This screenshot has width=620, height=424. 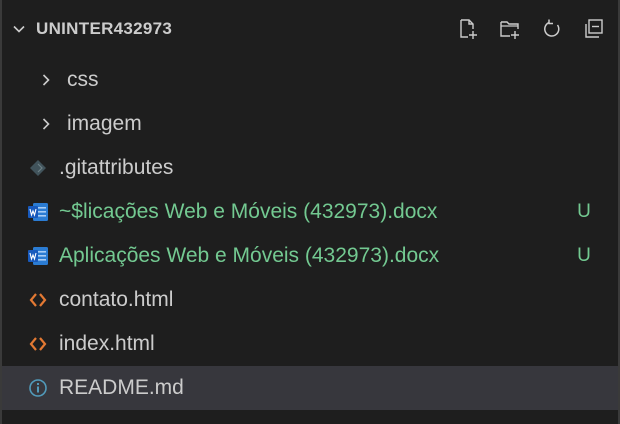 What do you see at coordinates (116, 167) in the screenshot?
I see `tree-item-label: .gitattributes` at bounding box center [116, 167].